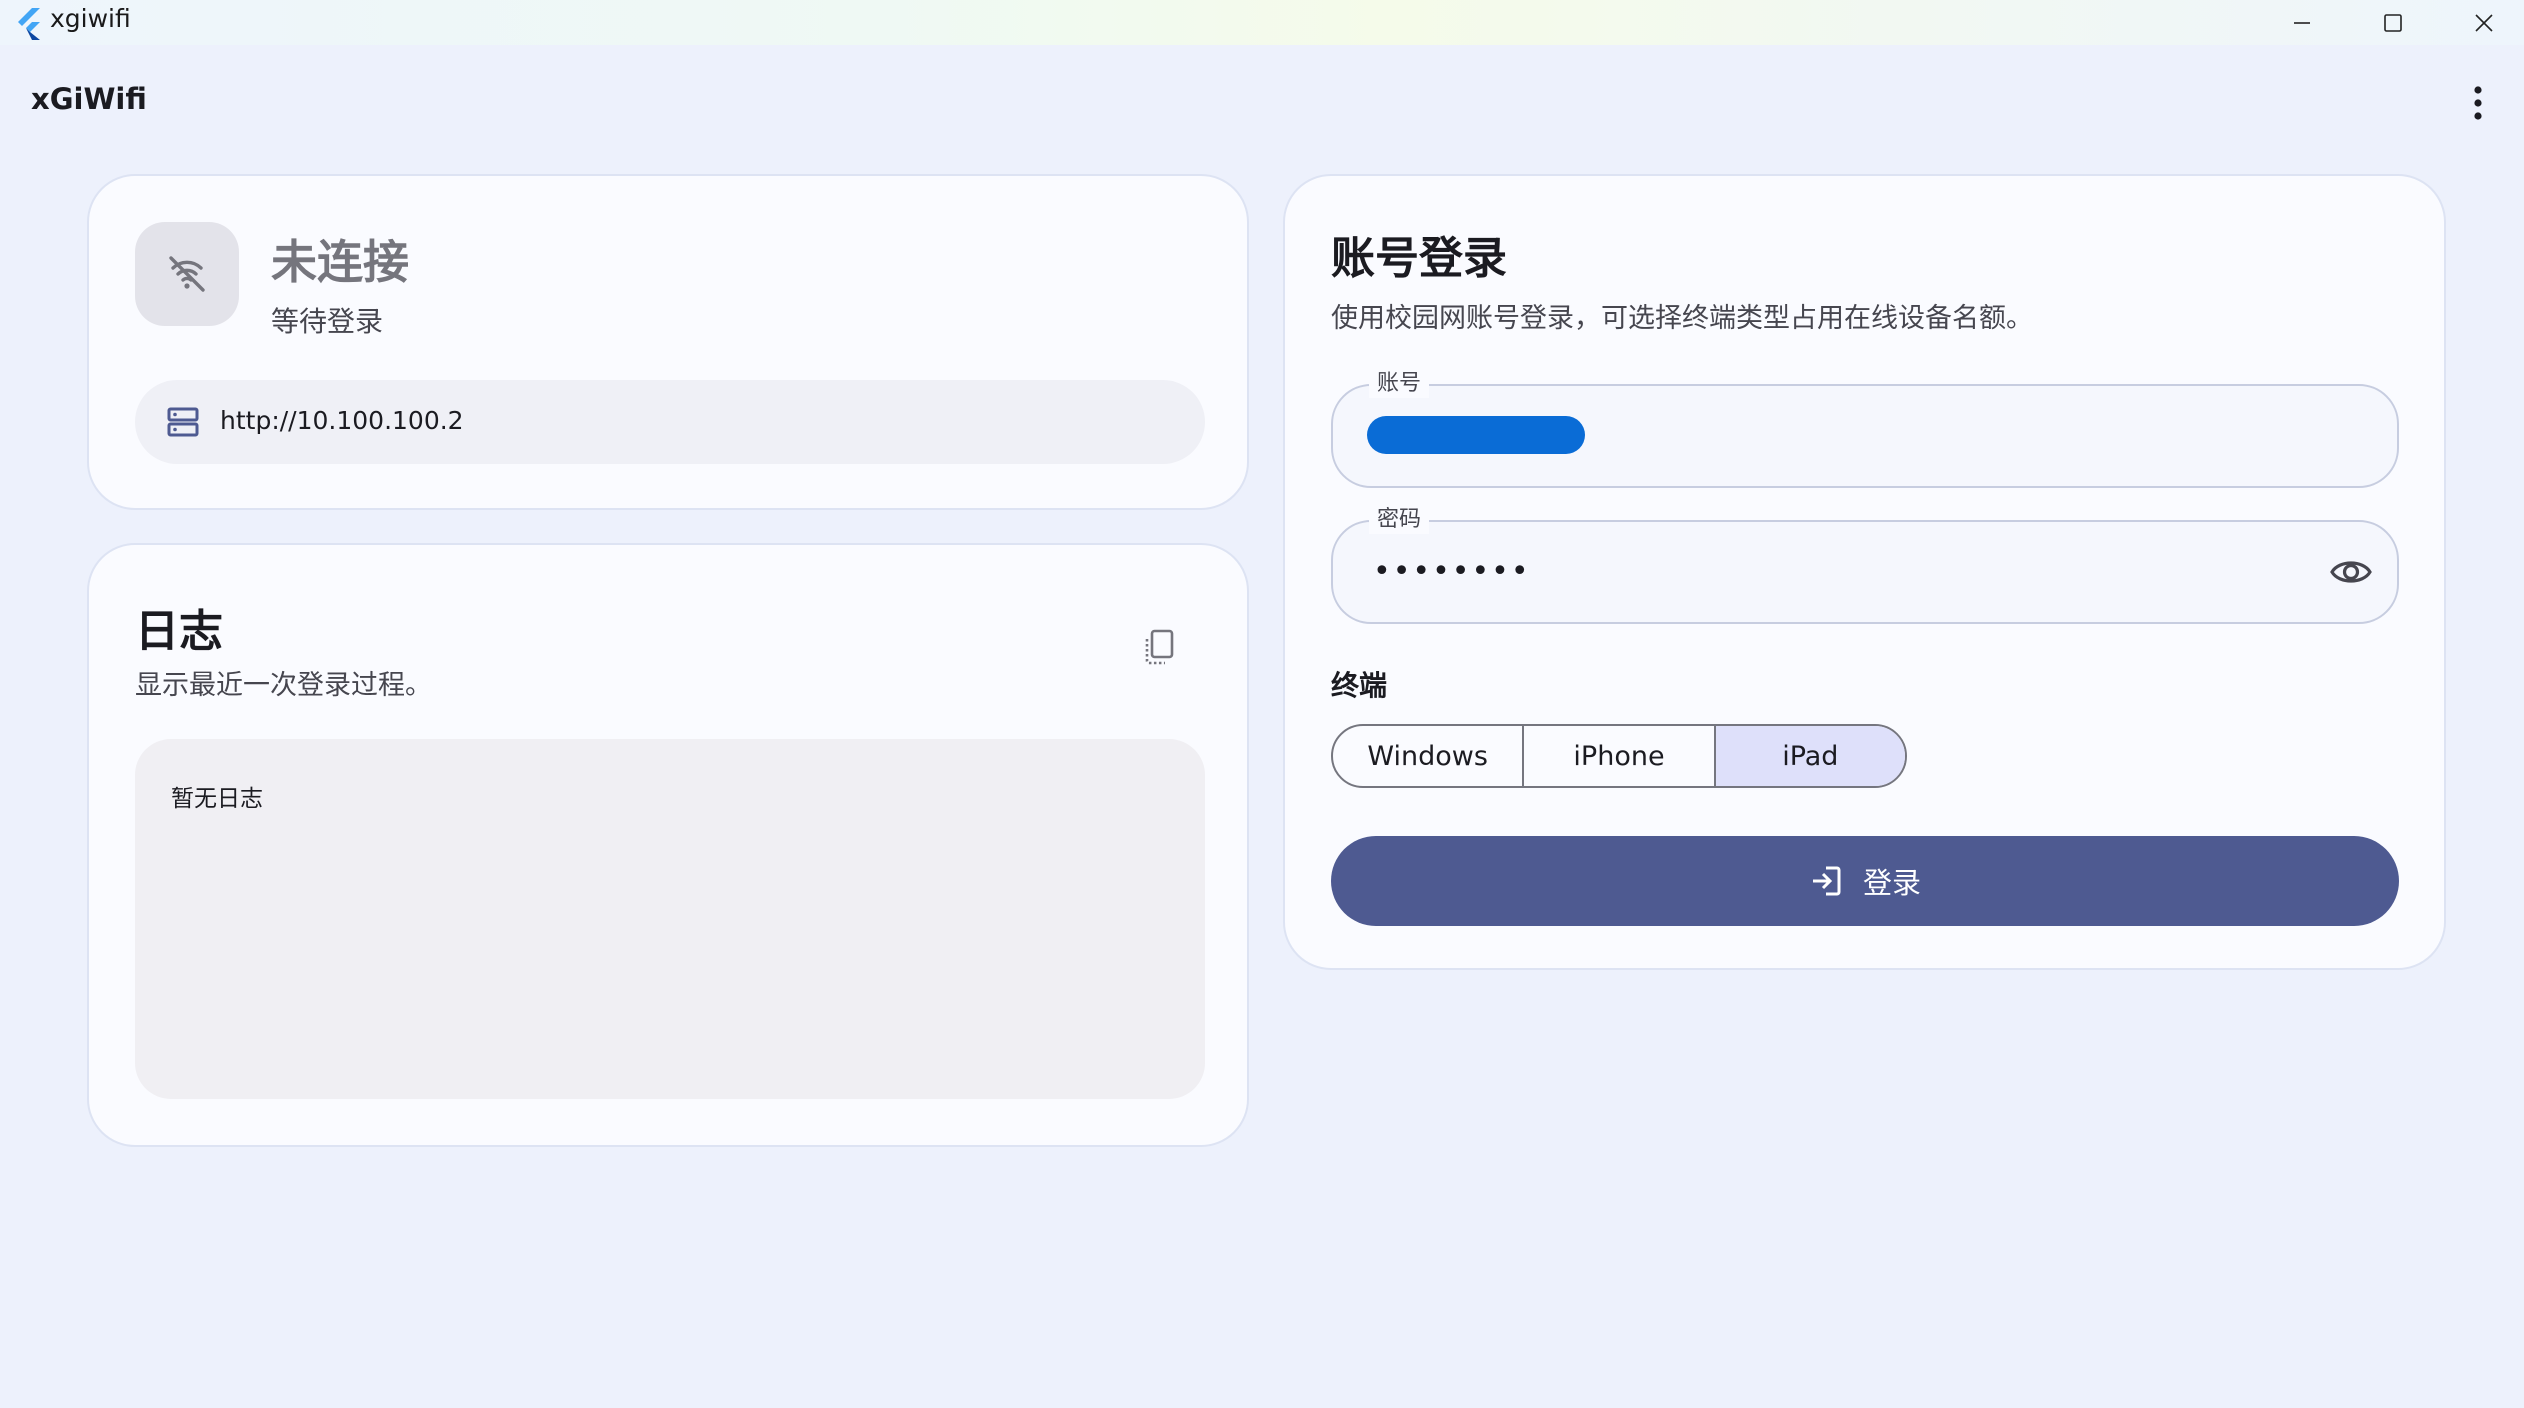  Describe the element at coordinates (2484, 22) in the screenshot. I see `close-icon` at that location.